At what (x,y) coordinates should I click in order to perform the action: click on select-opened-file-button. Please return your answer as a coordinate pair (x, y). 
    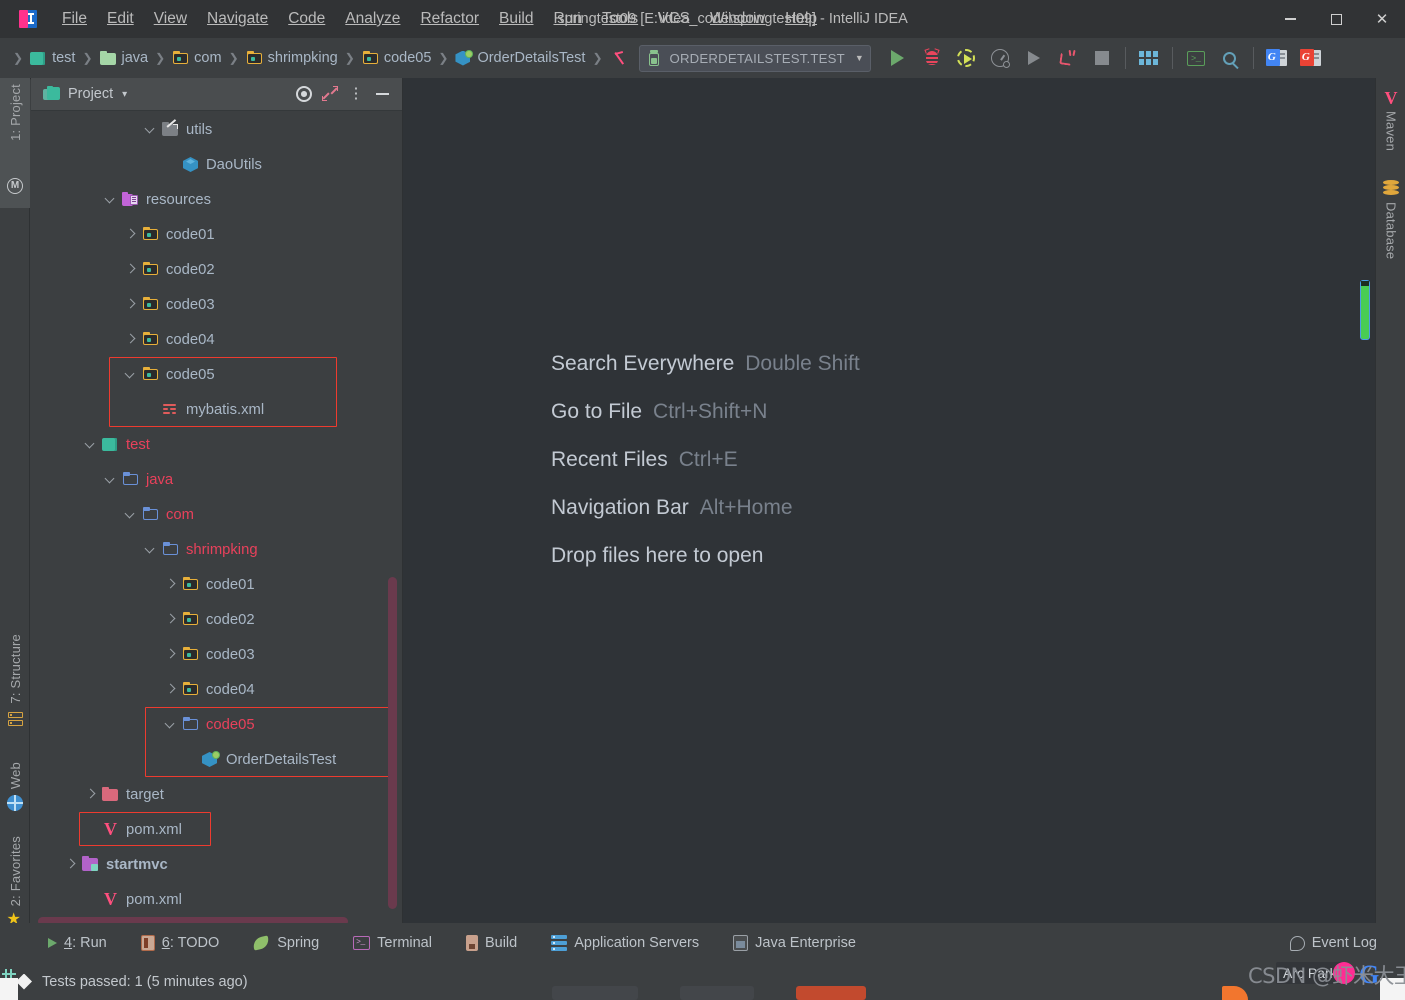
    Looking at the image, I should click on (304, 94).